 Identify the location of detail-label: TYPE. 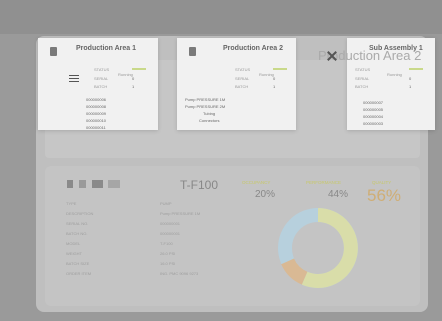
(71, 203).